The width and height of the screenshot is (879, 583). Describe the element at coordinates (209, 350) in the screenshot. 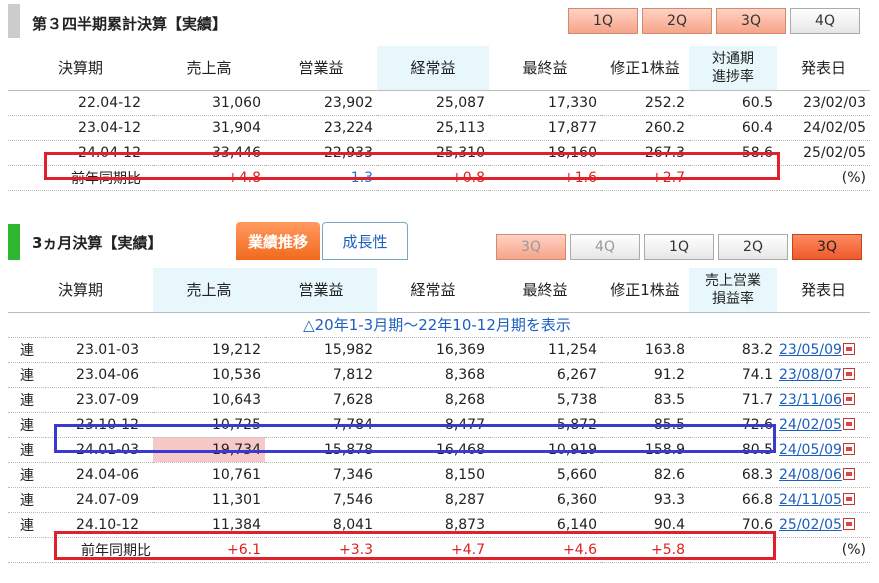

I see `cell-sales: 19,212` at that location.